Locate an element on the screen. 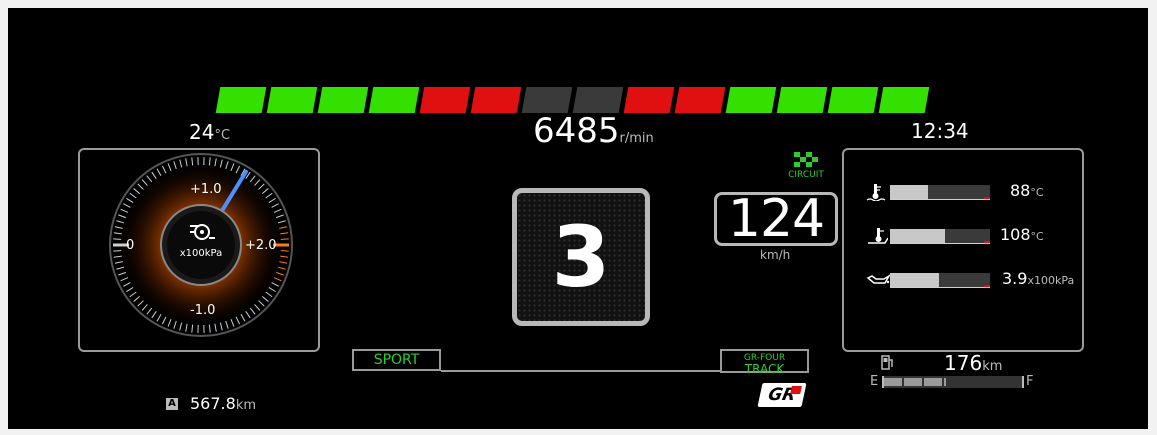  indicator-number: 3.9 is located at coordinates (1015, 278).